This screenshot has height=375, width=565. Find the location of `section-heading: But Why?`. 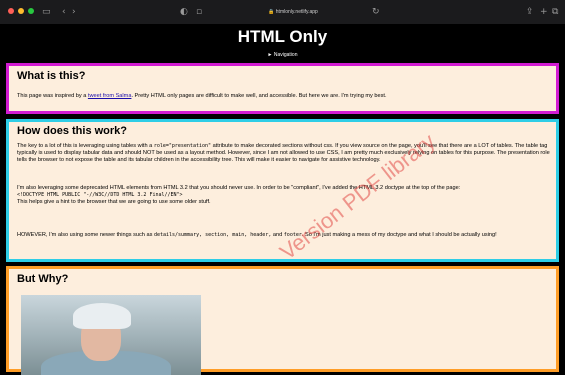

section-heading: But Why? is located at coordinates (43, 279).